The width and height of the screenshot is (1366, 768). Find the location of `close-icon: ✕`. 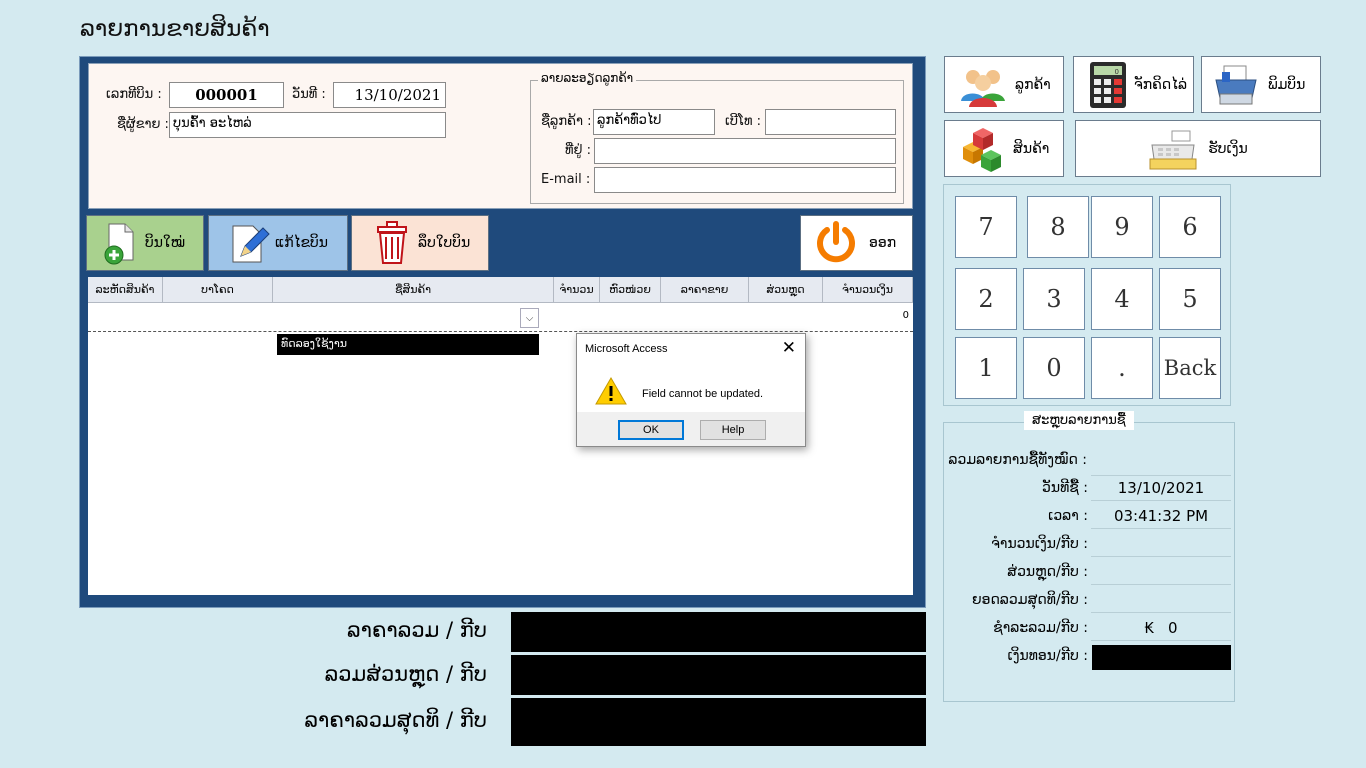

close-icon: ✕ is located at coordinates (789, 348).